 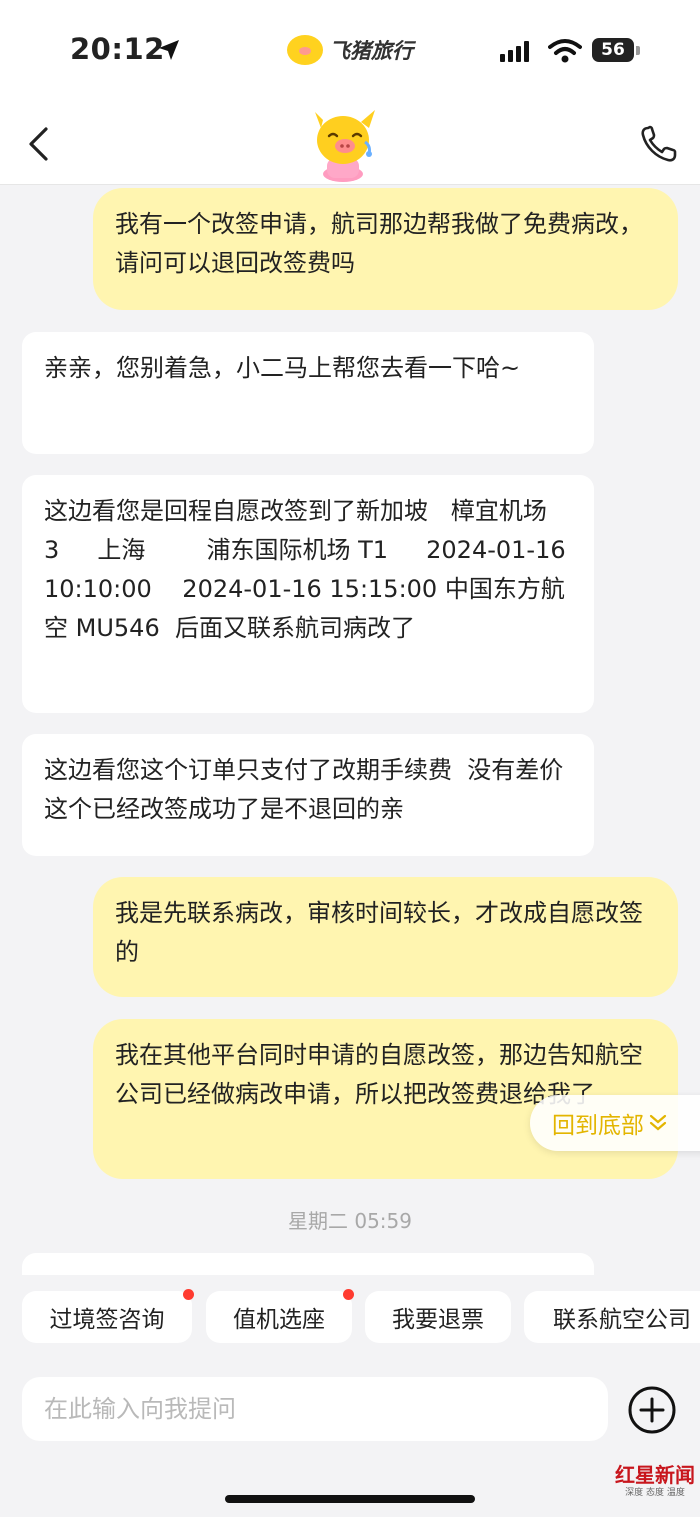 What do you see at coordinates (315, 1409) in the screenshot?
I see `message-input` at bounding box center [315, 1409].